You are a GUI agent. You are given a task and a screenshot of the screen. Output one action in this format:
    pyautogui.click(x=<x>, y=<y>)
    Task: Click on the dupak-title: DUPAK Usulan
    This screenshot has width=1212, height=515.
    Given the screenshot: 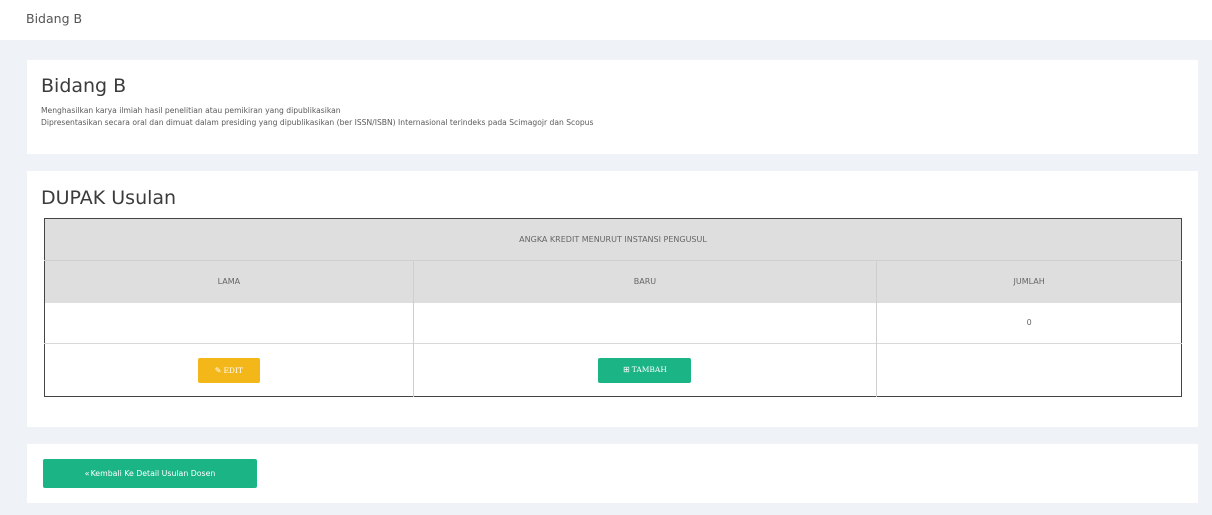 What is the action you would take?
    pyautogui.click(x=109, y=198)
    